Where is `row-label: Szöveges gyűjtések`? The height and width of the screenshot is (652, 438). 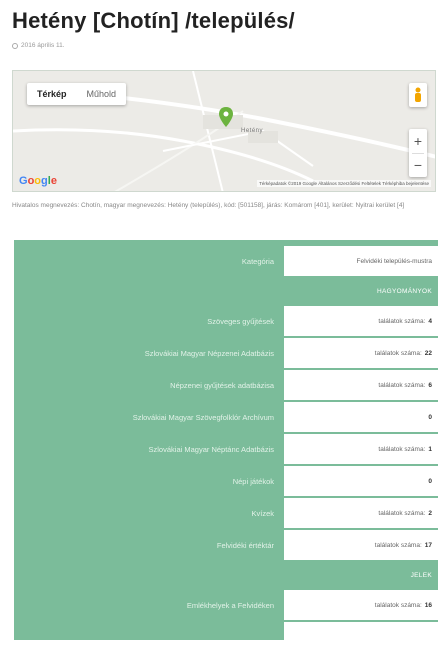 row-label: Szöveges gyűjtések is located at coordinates (148, 321).